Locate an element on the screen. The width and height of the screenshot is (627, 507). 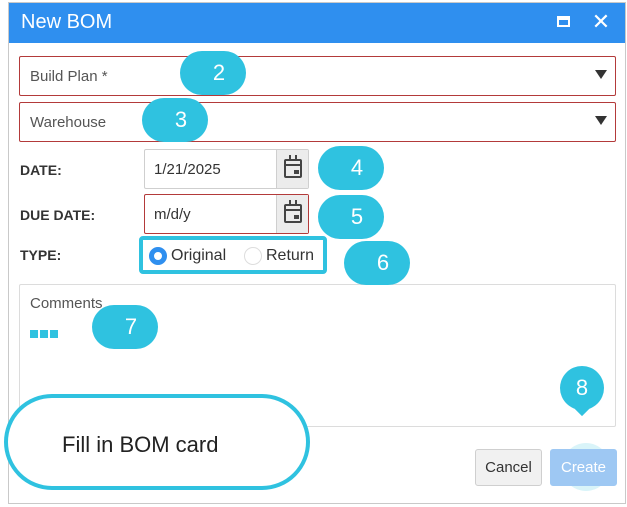
radio-checked-icon is located at coordinates (158, 256).